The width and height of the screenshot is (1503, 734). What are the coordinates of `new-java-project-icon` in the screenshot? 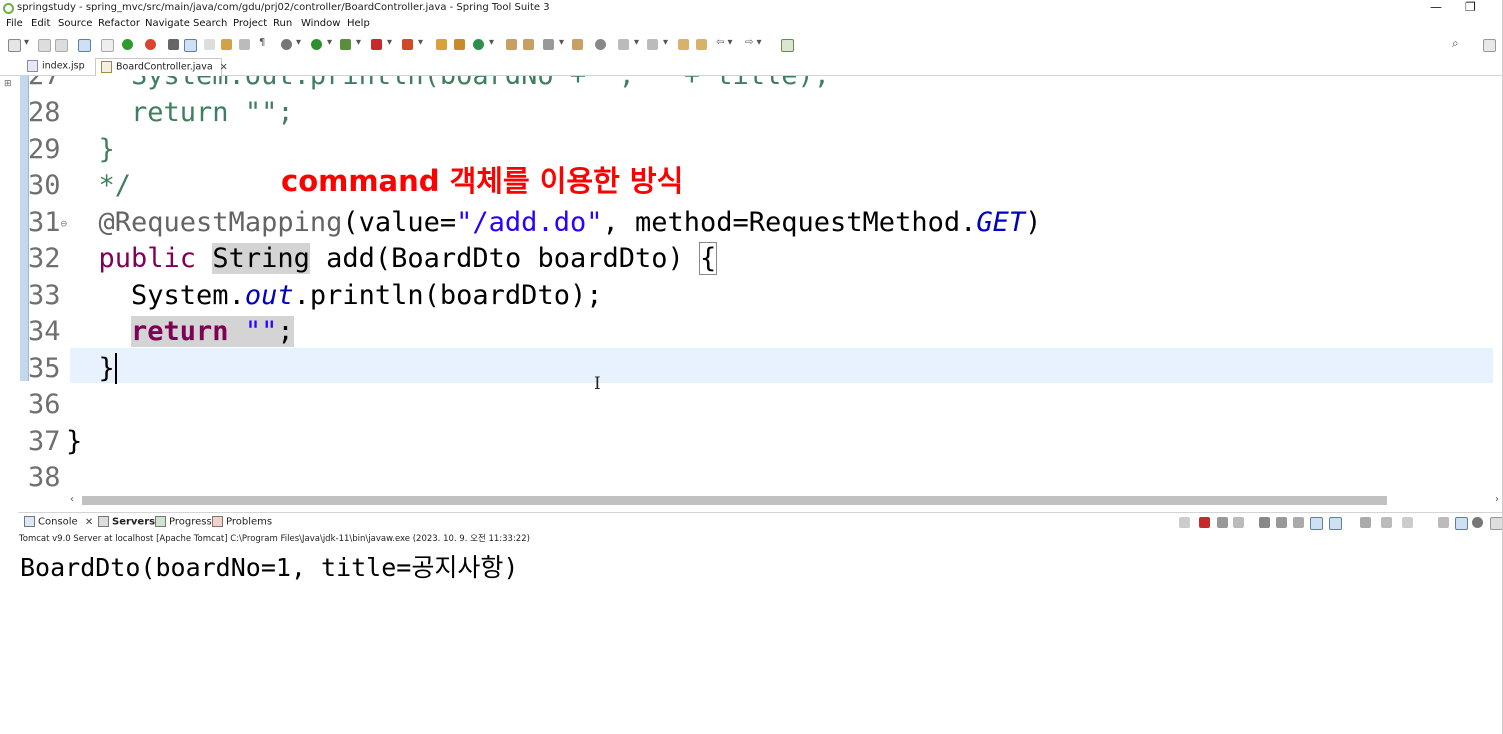 It's located at (441, 44).